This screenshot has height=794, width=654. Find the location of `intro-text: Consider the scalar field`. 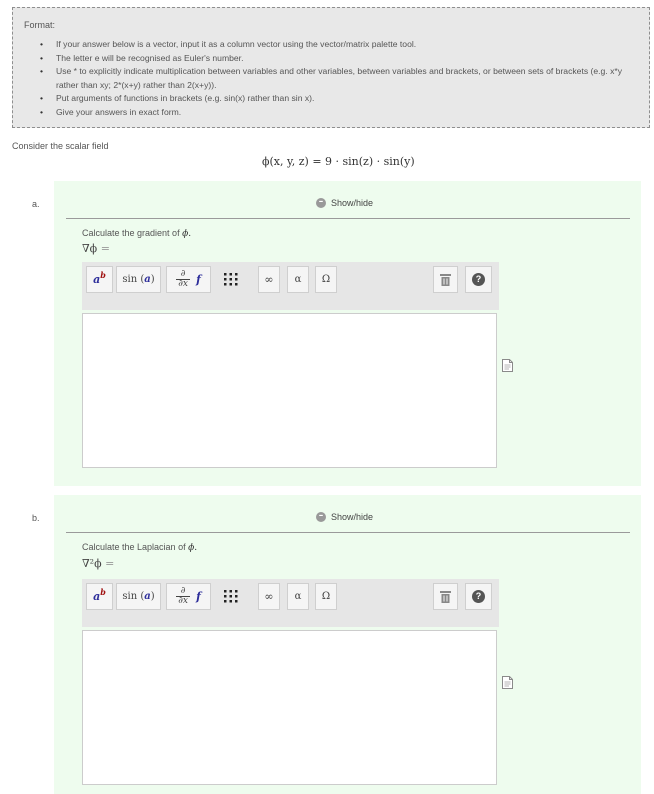

intro-text: Consider the scalar field is located at coordinates (60, 146).